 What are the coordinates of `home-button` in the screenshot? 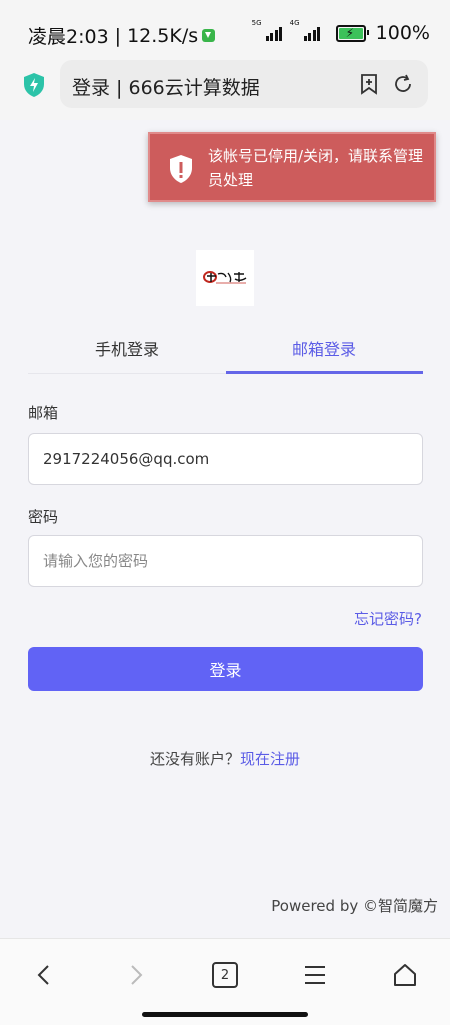 It's located at (405, 975).